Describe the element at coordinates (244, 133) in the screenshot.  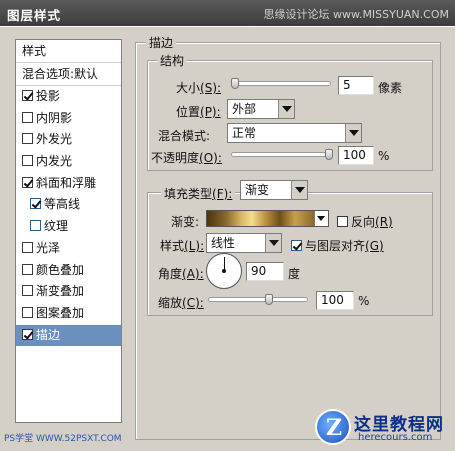
I see `blend-mode-value: 正常` at that location.